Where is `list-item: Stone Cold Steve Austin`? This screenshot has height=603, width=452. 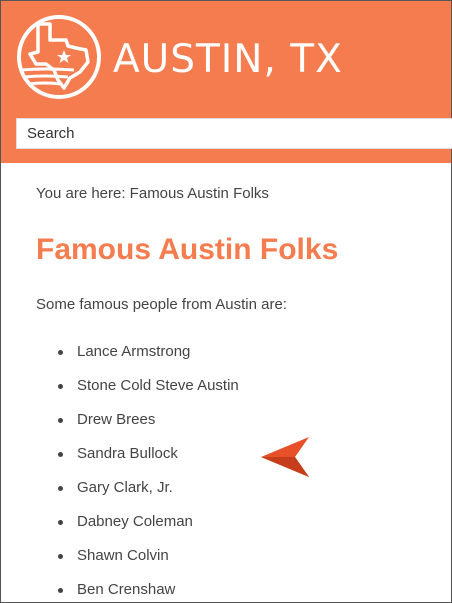 list-item: Stone Cold Steve Austin is located at coordinates (148, 393).